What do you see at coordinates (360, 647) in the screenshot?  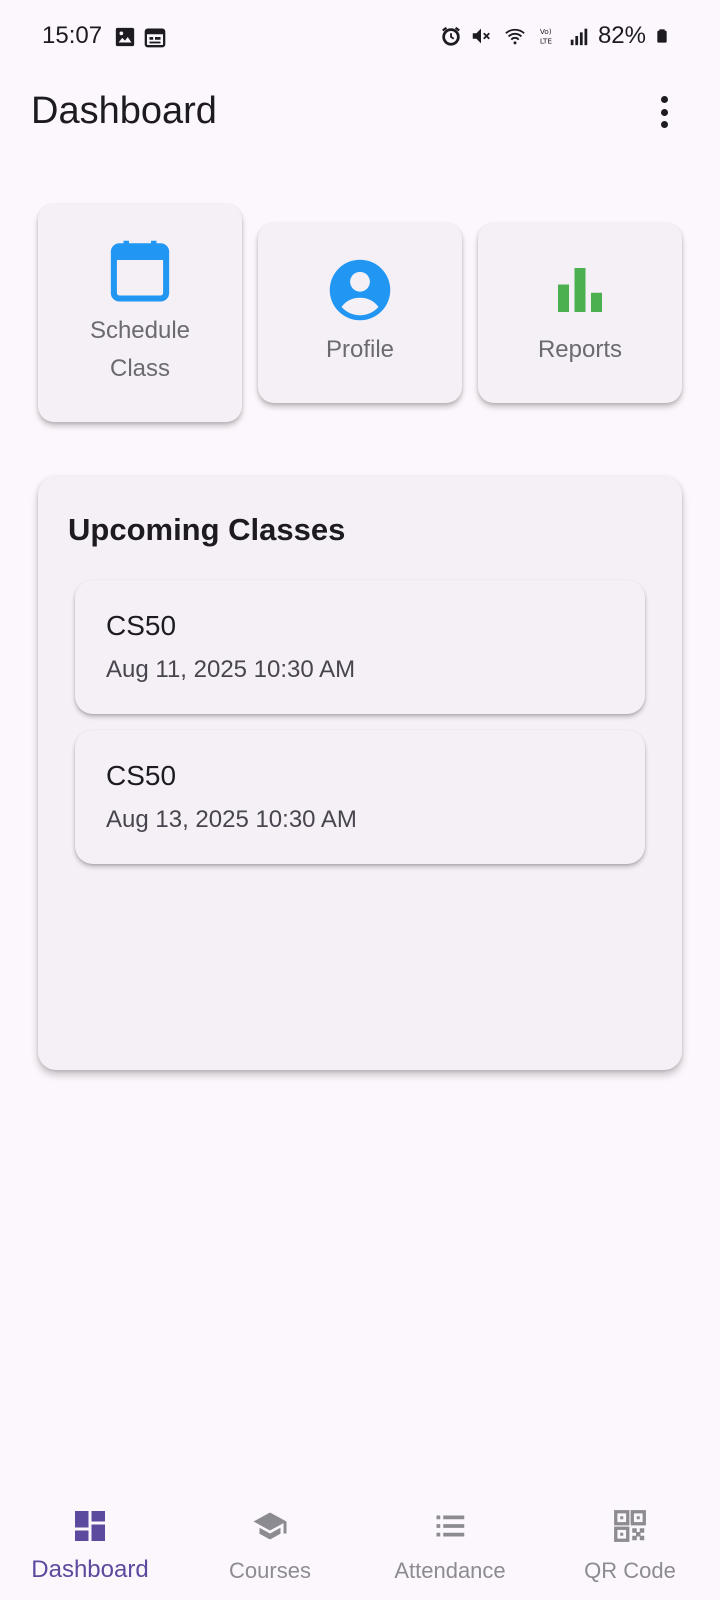 I see `class-list-item: CS50 Aug 11, 2025 10:30 AM` at bounding box center [360, 647].